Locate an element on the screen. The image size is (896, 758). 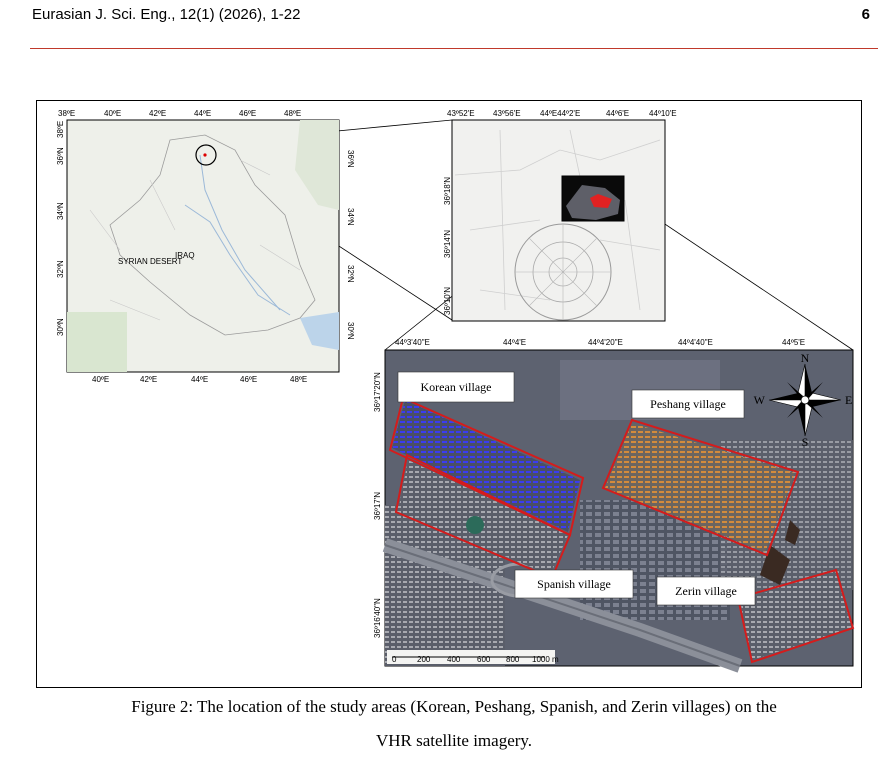
label-peshang: Peshang village is located at coordinates (688, 404).